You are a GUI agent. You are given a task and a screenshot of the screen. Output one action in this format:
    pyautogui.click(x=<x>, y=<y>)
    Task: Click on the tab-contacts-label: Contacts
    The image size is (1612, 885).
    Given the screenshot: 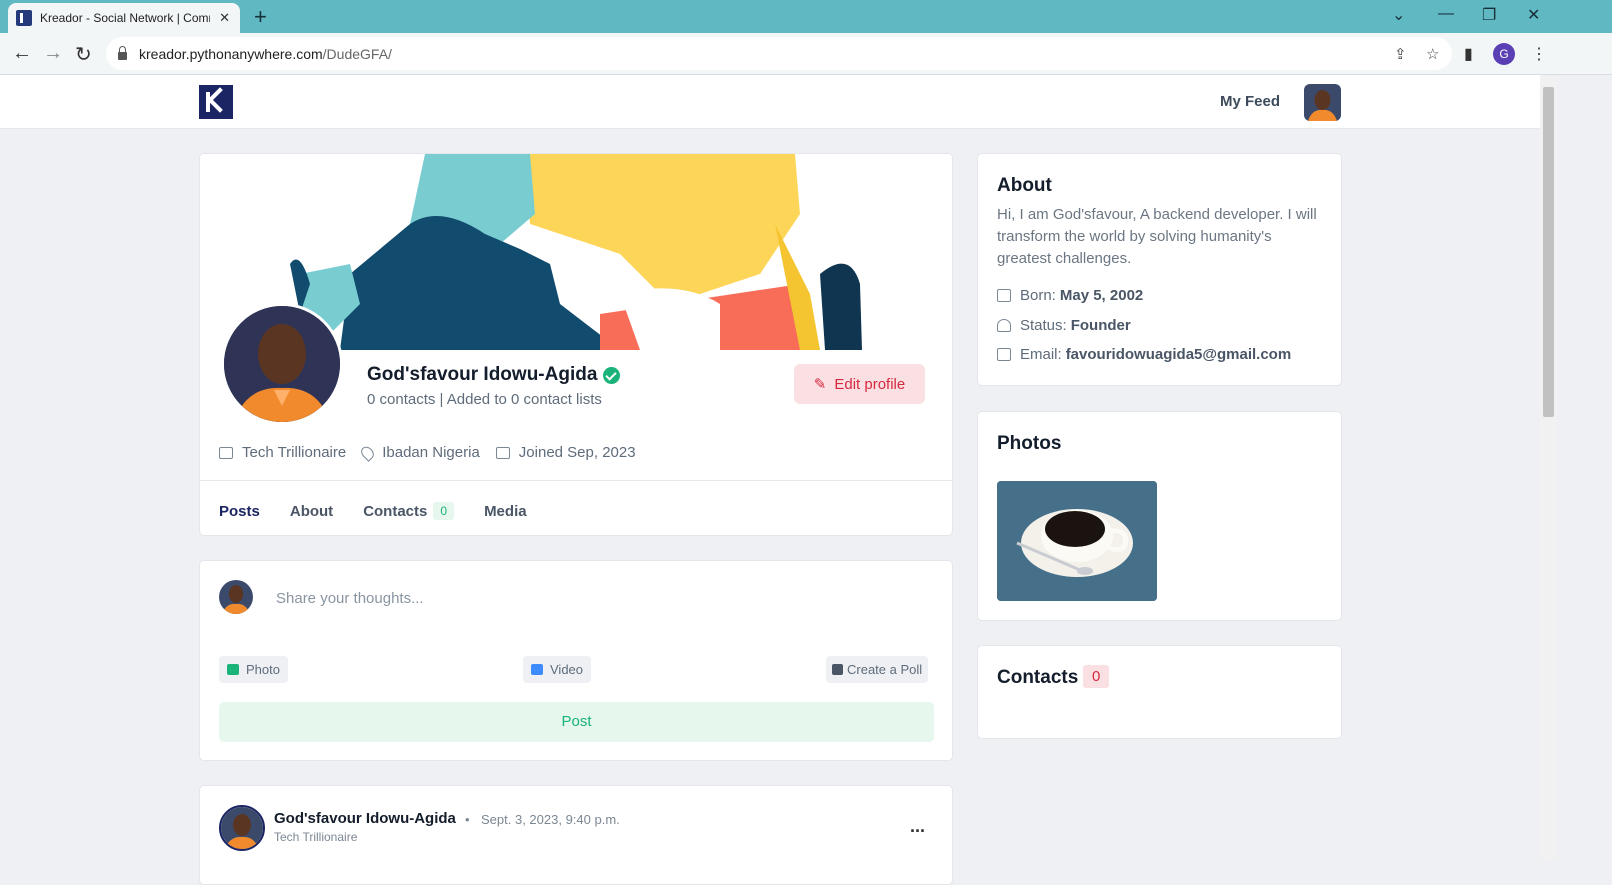 What is the action you would take?
    pyautogui.click(x=395, y=511)
    